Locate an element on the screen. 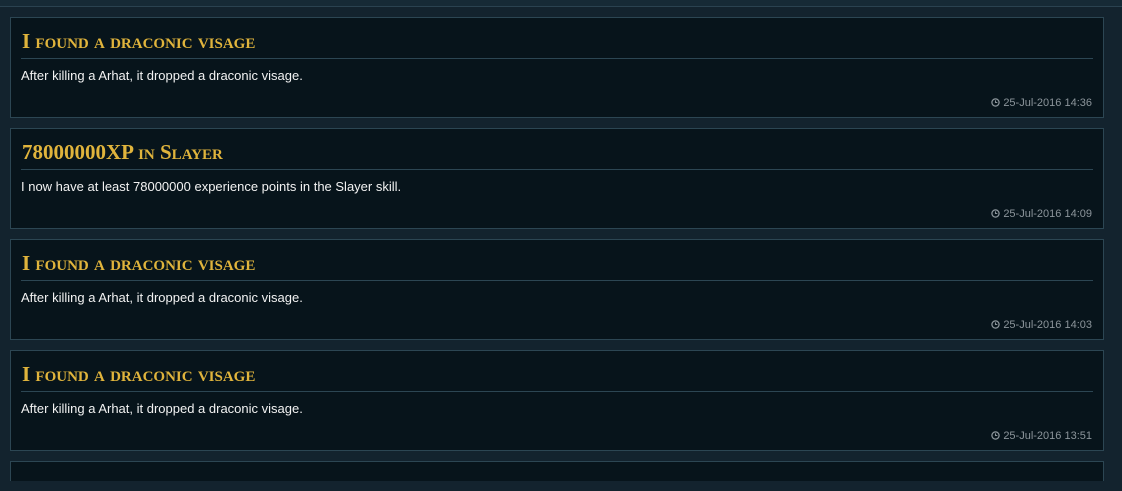 Image resolution: width=1122 pixels, height=491 pixels. activity-timestamp: 25-Jul-2016 14:03 is located at coordinates (1041, 325).